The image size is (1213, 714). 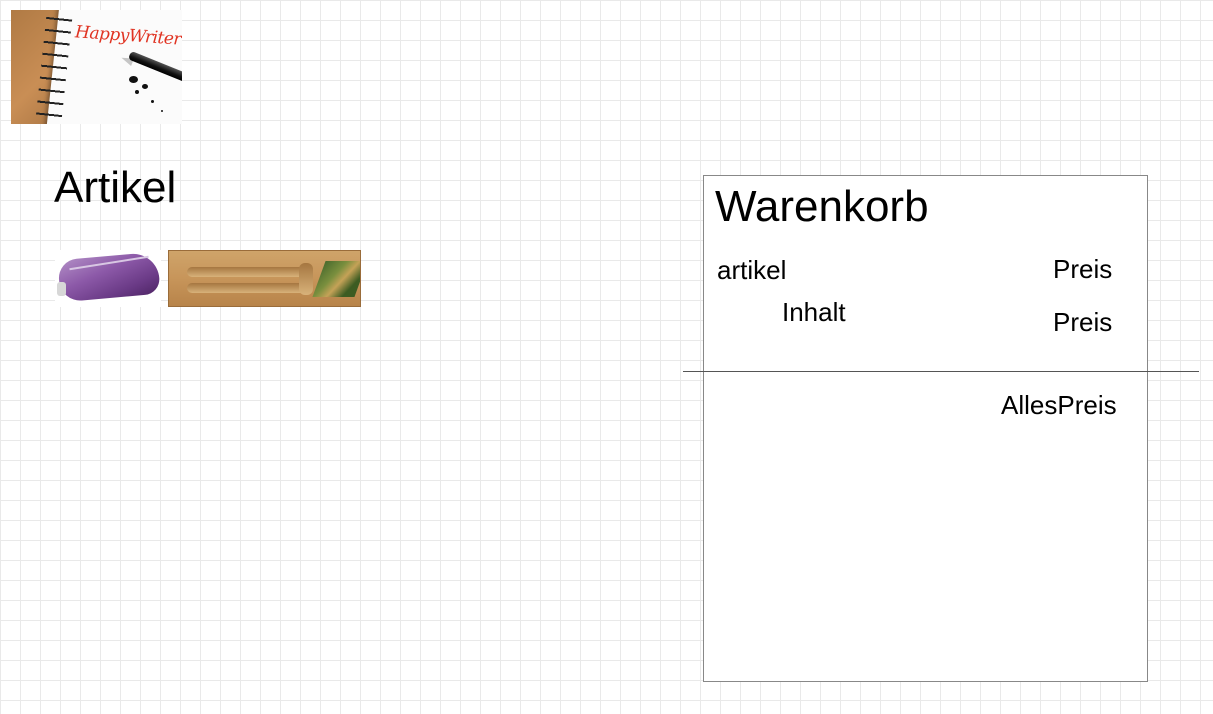 I want to click on catalog-heading: Artikel, so click(x=115, y=187).